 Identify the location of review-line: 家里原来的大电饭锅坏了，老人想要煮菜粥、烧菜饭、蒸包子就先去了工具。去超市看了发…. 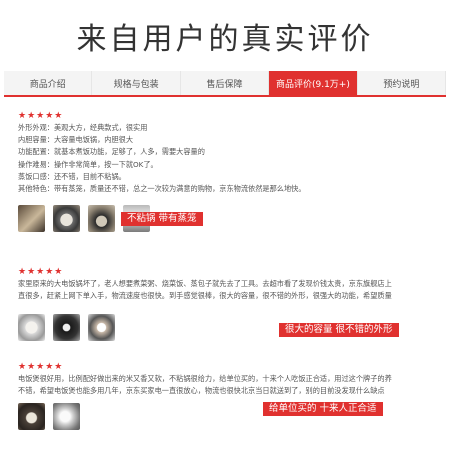
(205, 283).